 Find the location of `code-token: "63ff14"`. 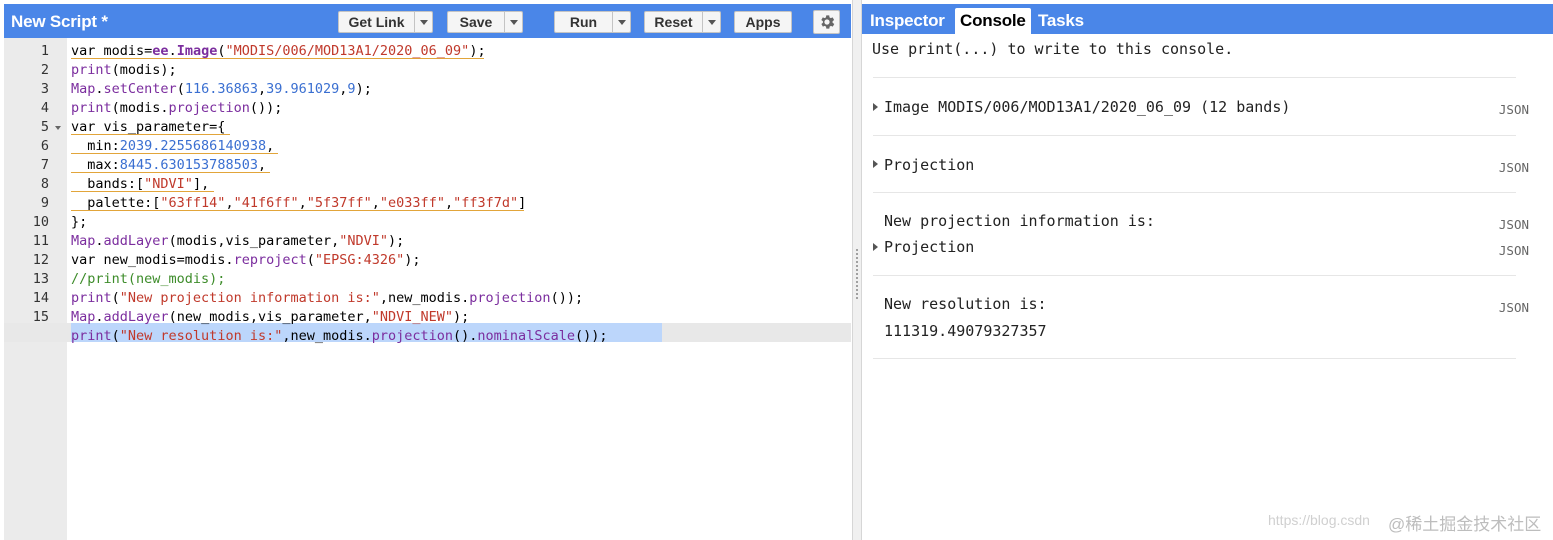

code-token: "63ff14" is located at coordinates (193, 203).